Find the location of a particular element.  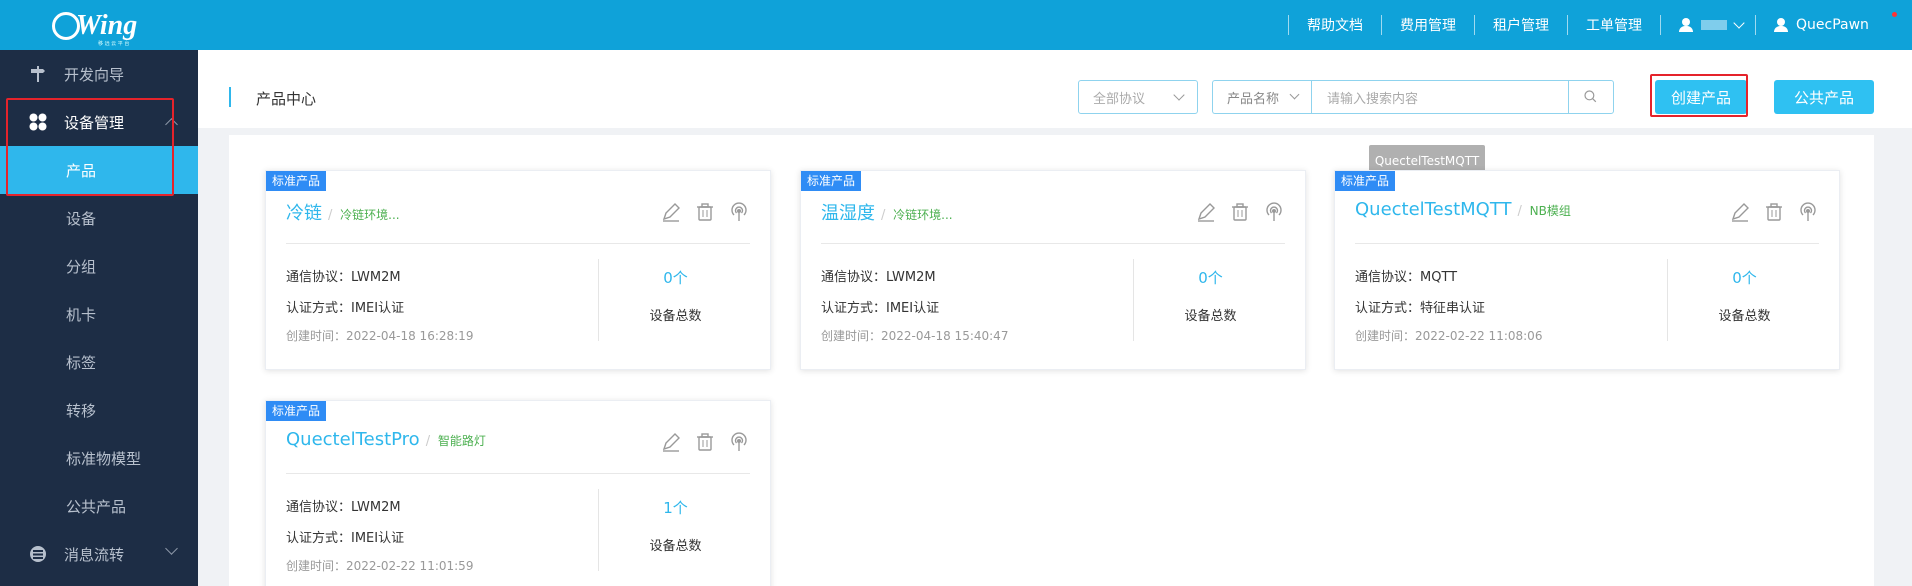

nav-tenant: 租户管理 is located at coordinates (1521, 25).